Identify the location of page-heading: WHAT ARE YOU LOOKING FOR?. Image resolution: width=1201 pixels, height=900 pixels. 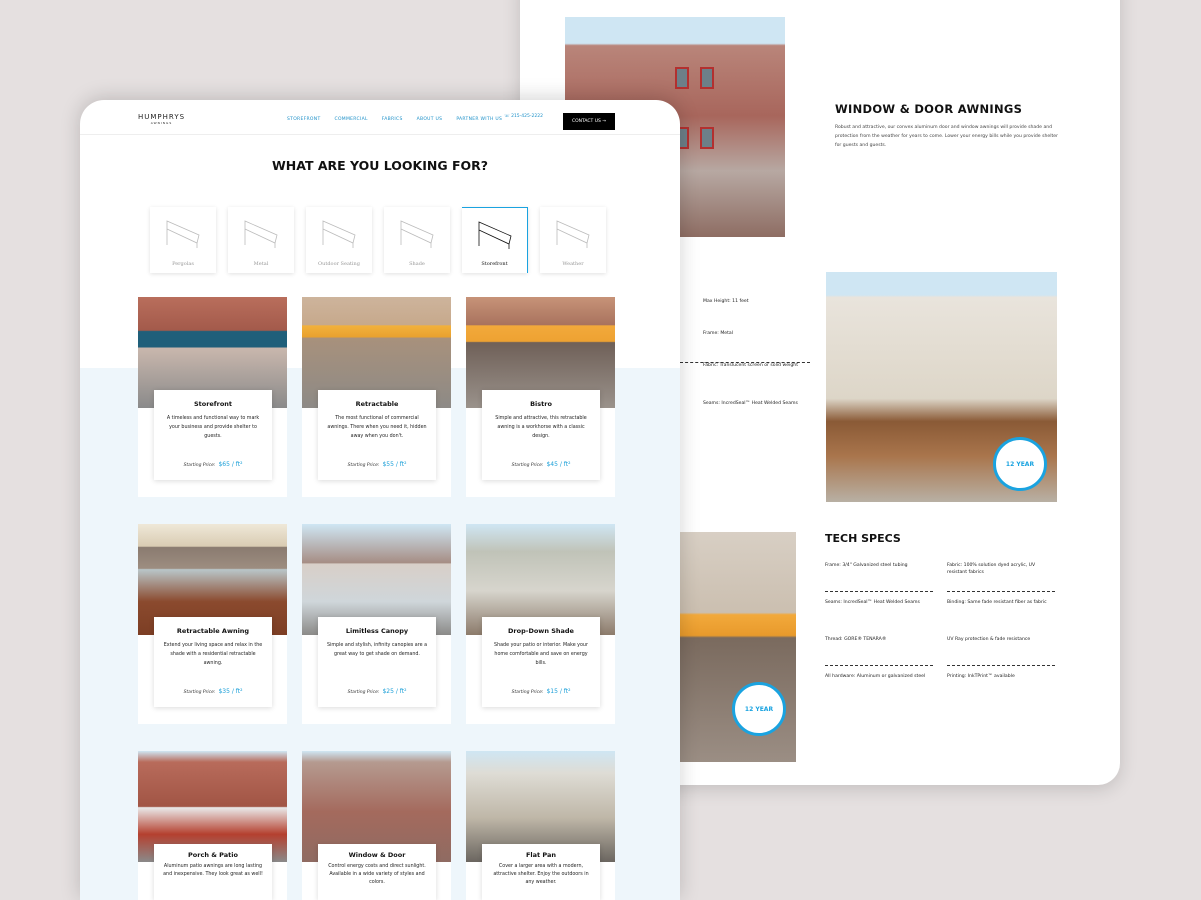
(380, 165).